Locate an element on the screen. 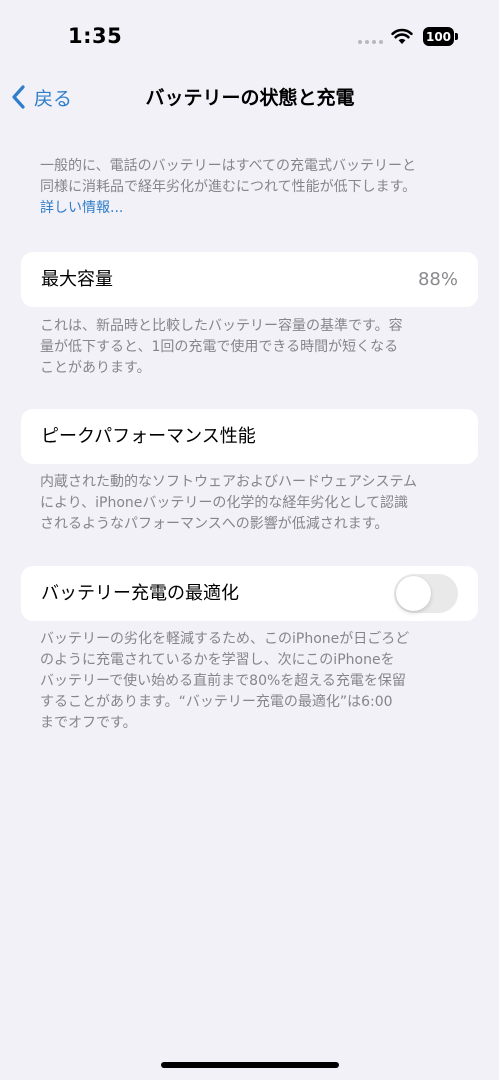  max-capacity-label: 最大容量 is located at coordinates (77, 279).